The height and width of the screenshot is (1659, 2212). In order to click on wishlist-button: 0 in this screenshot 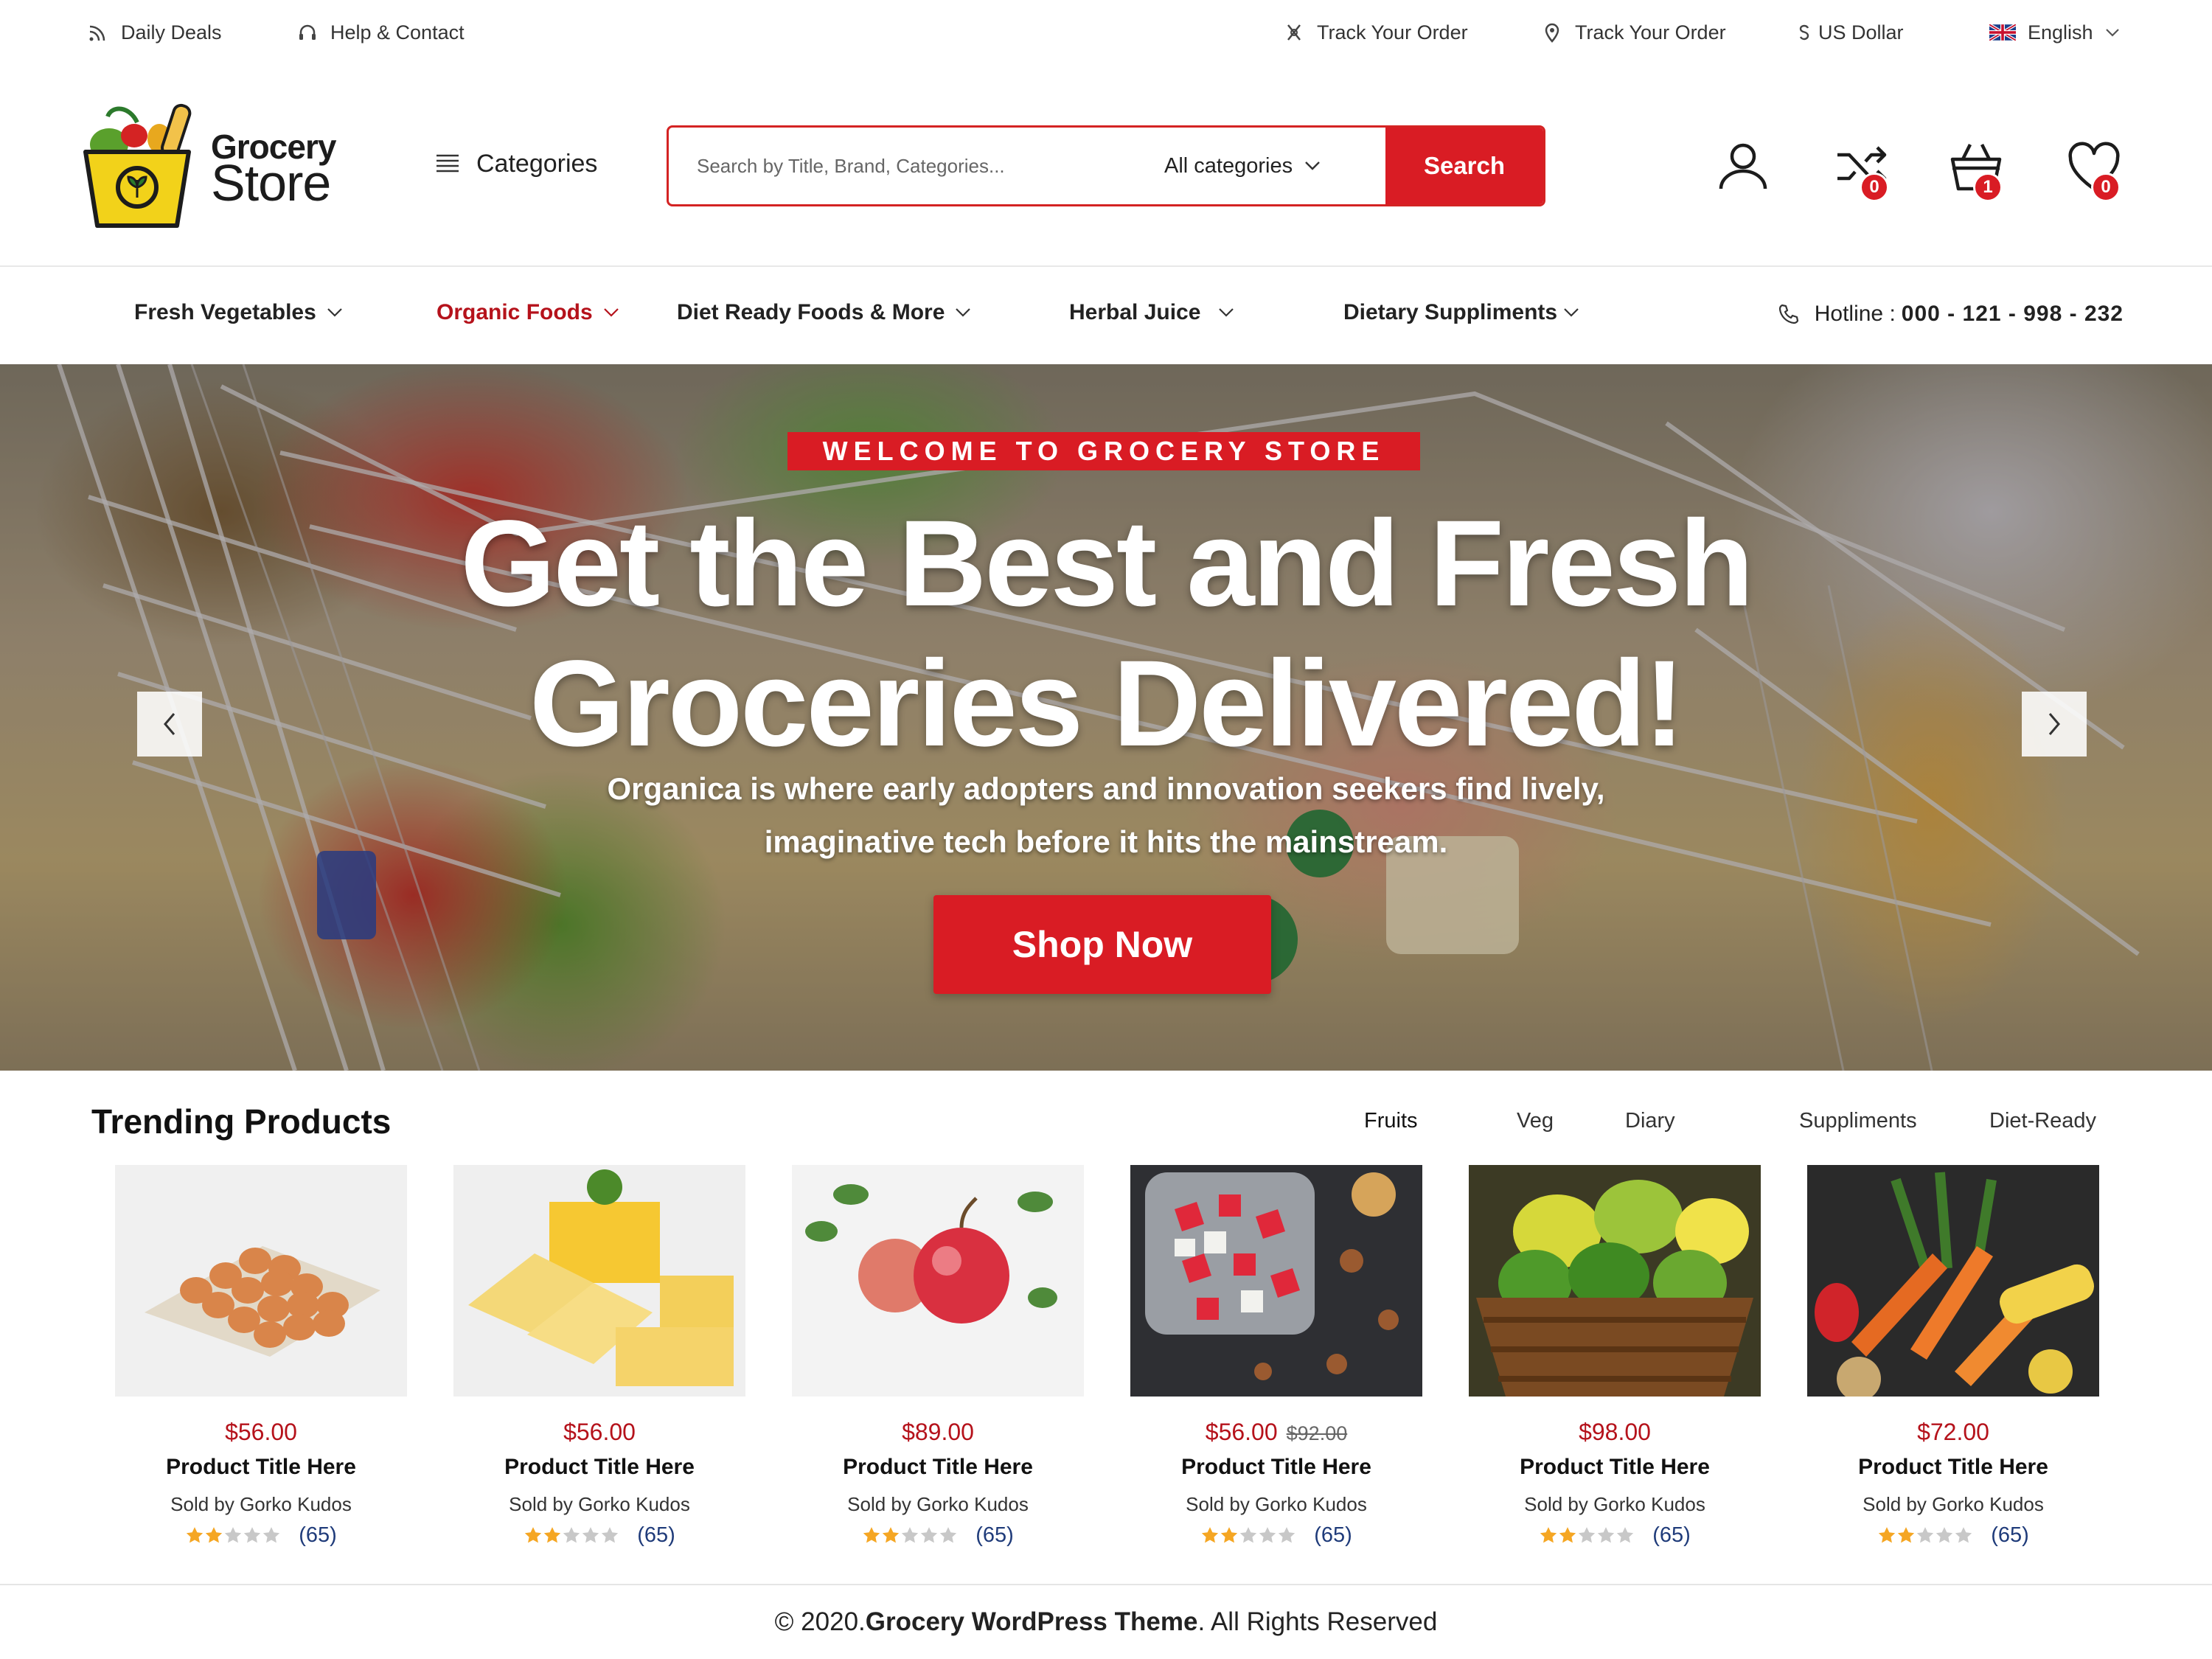, I will do `click(2094, 169)`.